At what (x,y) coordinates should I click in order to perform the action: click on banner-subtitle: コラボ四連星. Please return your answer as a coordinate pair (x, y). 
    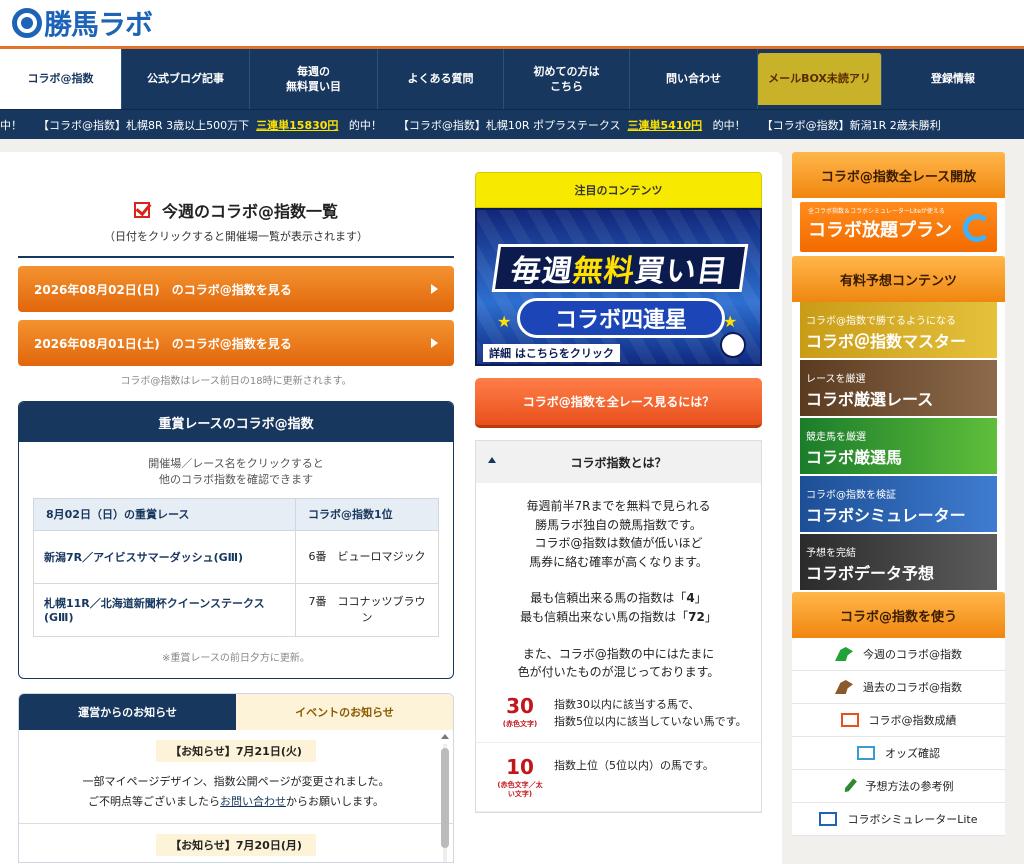
    Looking at the image, I should click on (621, 318).